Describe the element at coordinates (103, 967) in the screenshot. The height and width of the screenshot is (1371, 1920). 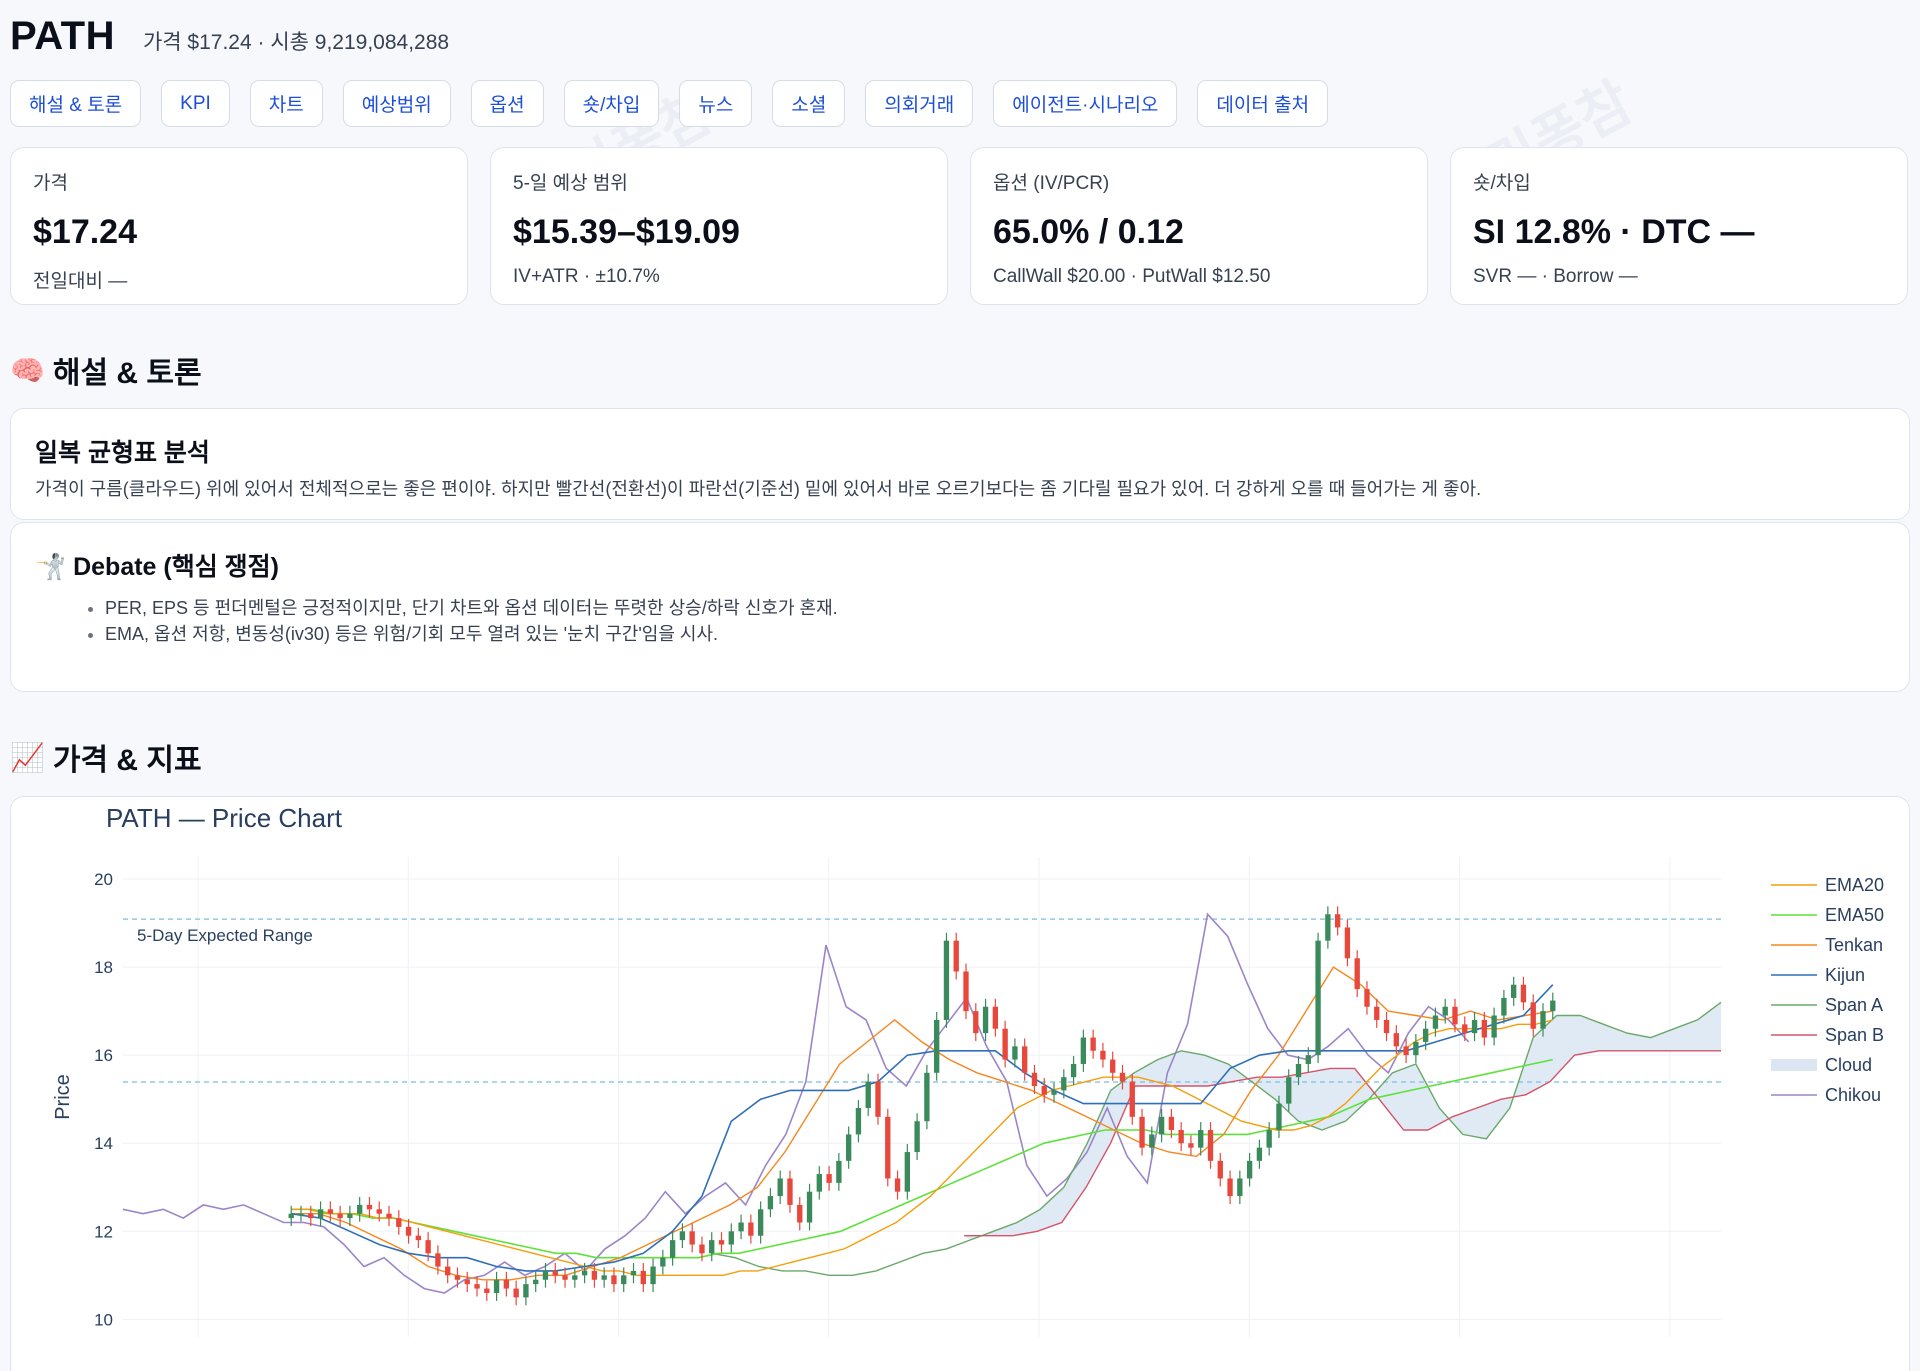
I see `y-tick-label: 18` at that location.